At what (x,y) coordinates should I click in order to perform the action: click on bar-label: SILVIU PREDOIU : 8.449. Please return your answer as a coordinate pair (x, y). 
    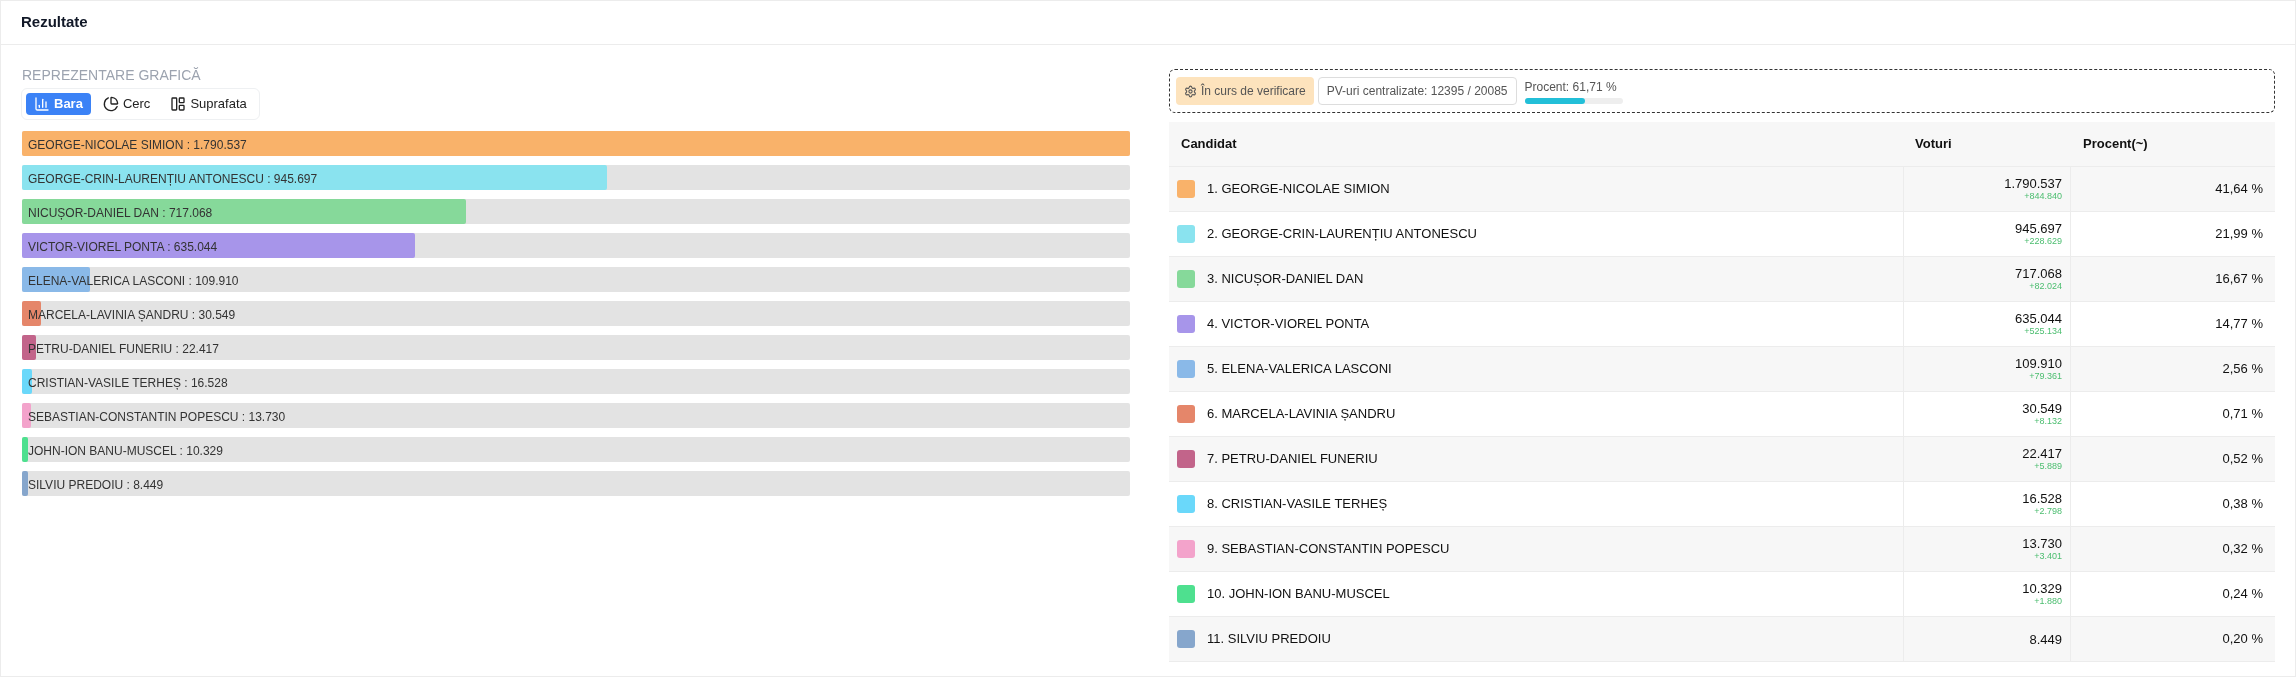
    Looking at the image, I should click on (96, 485).